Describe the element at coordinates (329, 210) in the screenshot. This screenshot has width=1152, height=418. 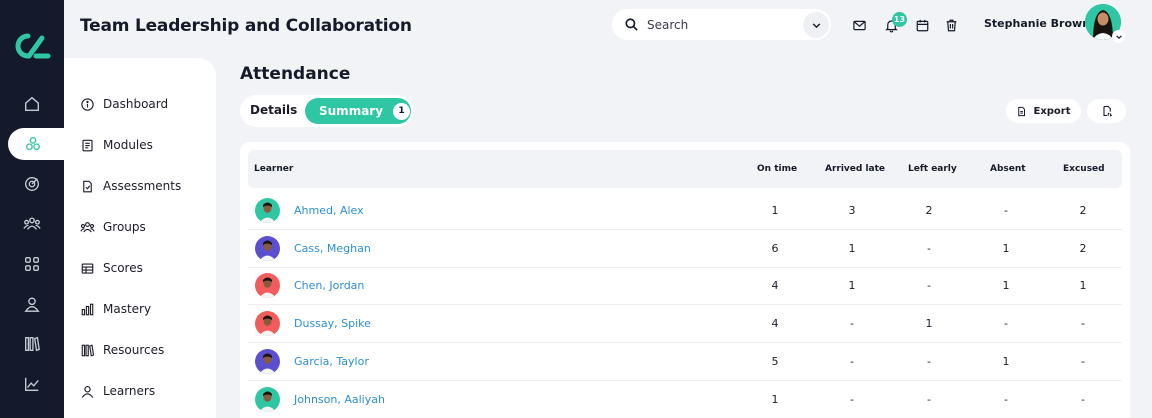
I see `learner-name-link: Ahmed, Alex` at that location.